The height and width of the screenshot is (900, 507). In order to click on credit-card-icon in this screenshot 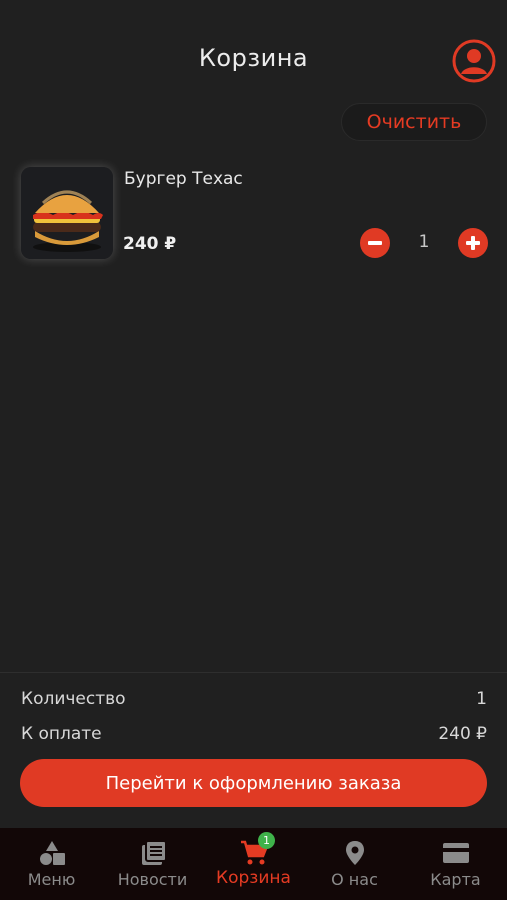, I will do `click(456, 853)`.